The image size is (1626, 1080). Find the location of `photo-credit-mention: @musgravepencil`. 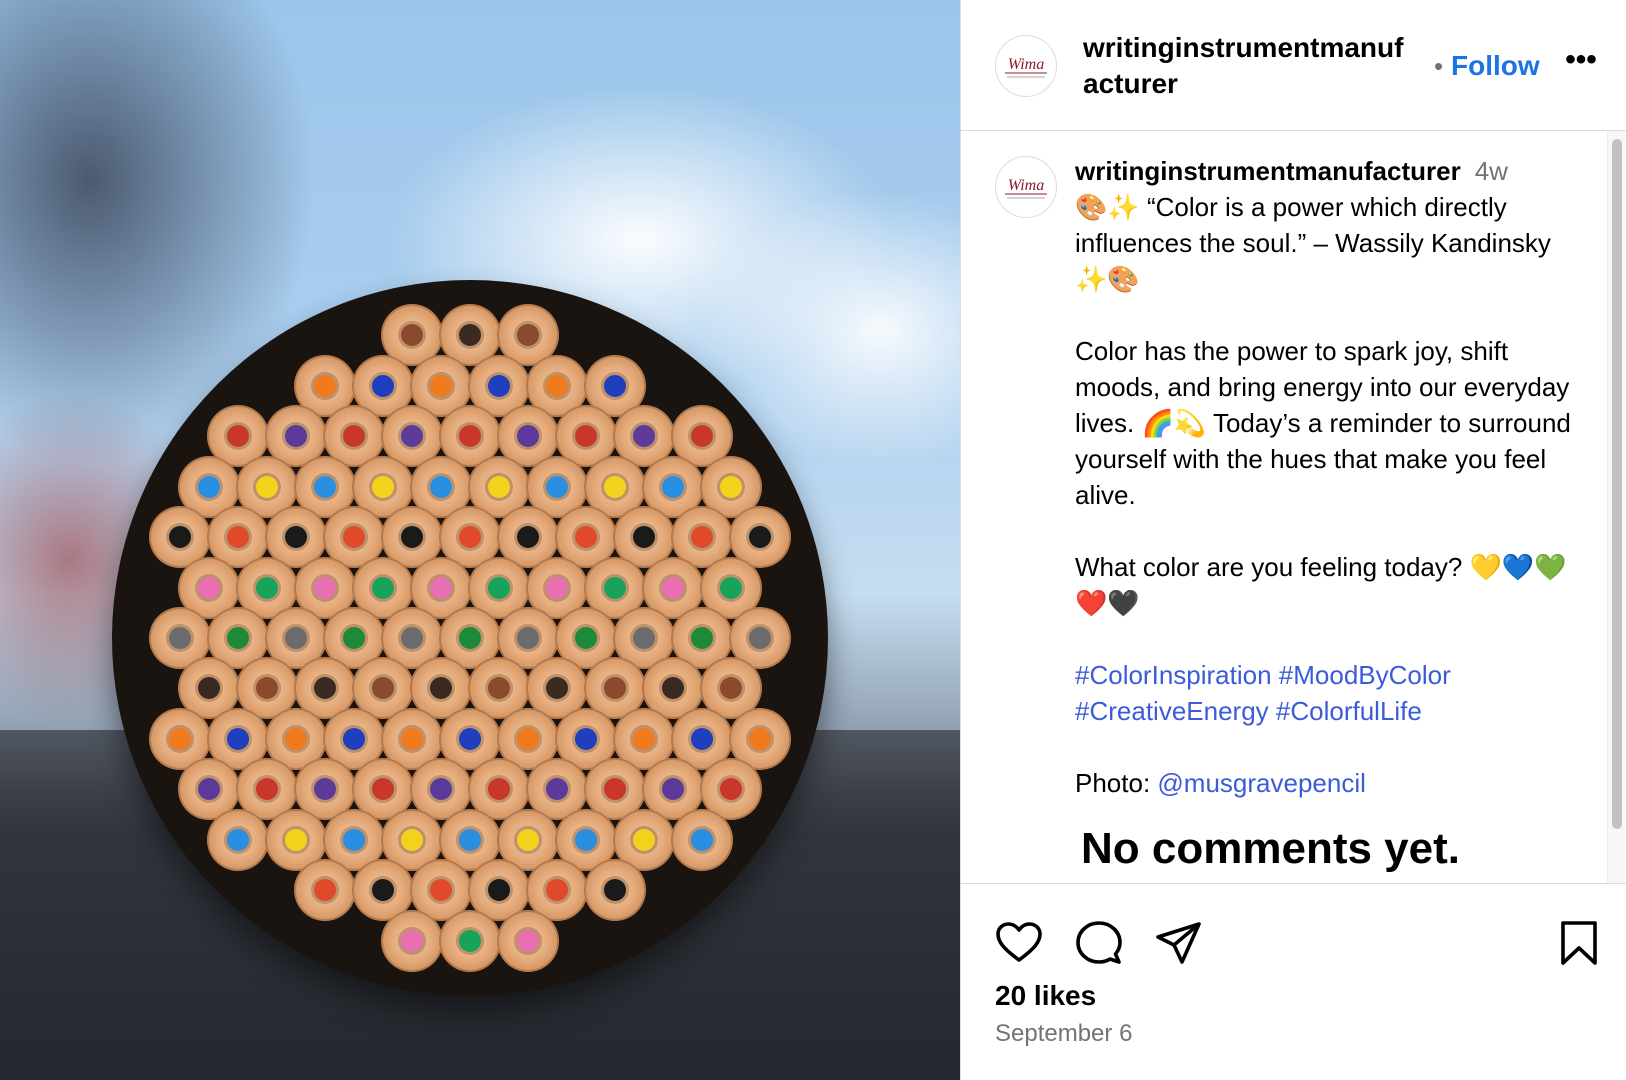

photo-credit-mention: @musgravepencil is located at coordinates (1261, 783).